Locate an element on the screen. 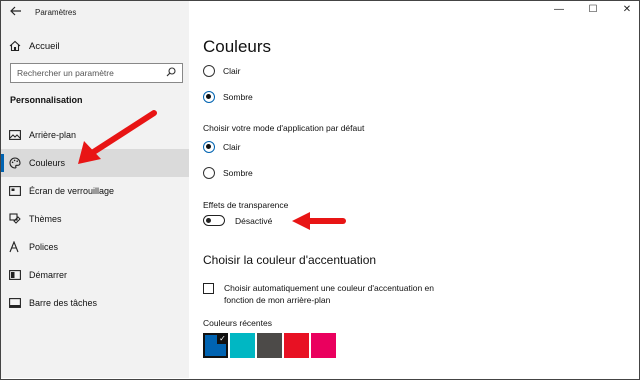 This screenshot has width=640, height=380. home-label: Accueil is located at coordinates (44, 46).